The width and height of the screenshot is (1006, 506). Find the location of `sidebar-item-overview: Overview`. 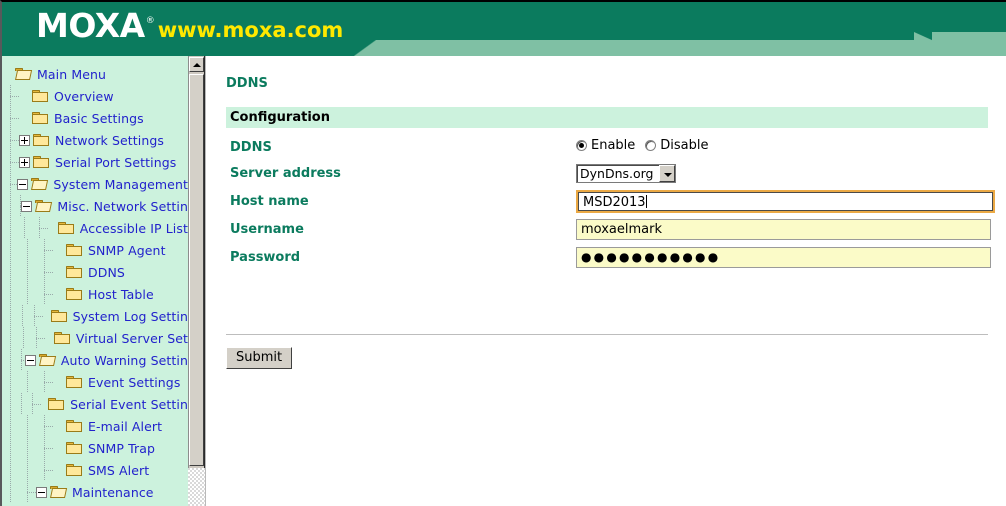

sidebar-item-overview: Overview is located at coordinates (95, 96).